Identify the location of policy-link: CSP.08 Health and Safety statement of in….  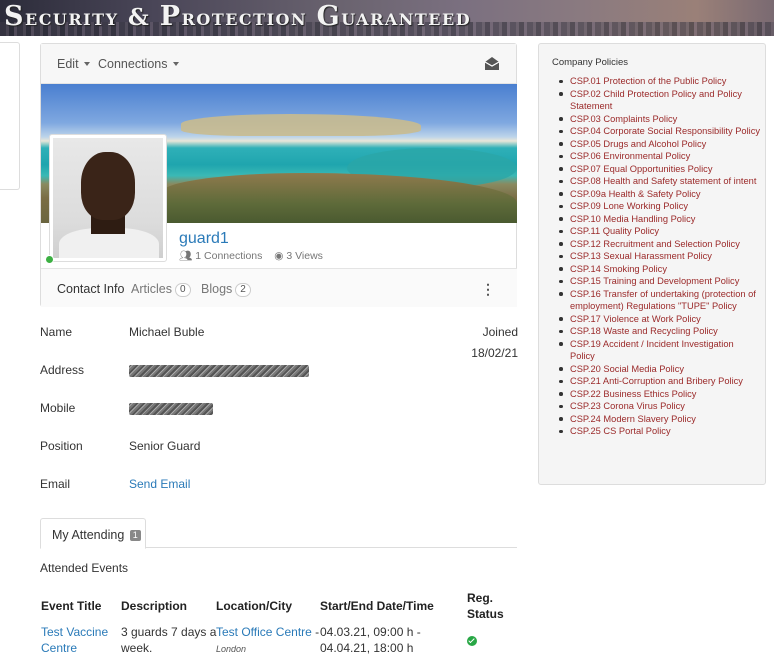
(659, 181).